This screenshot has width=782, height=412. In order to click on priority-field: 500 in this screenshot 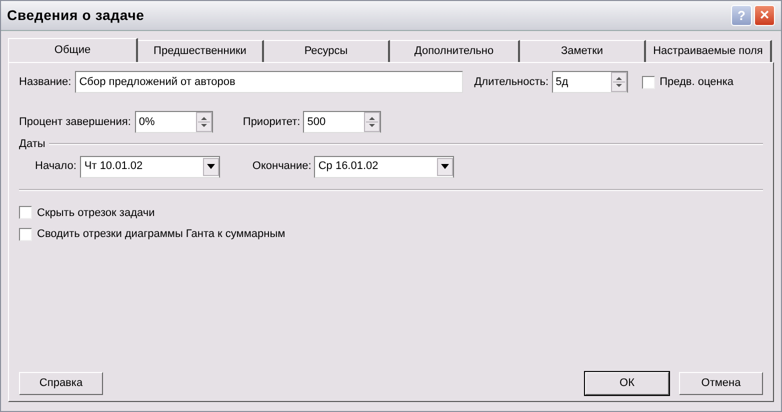, I will do `click(342, 122)`.